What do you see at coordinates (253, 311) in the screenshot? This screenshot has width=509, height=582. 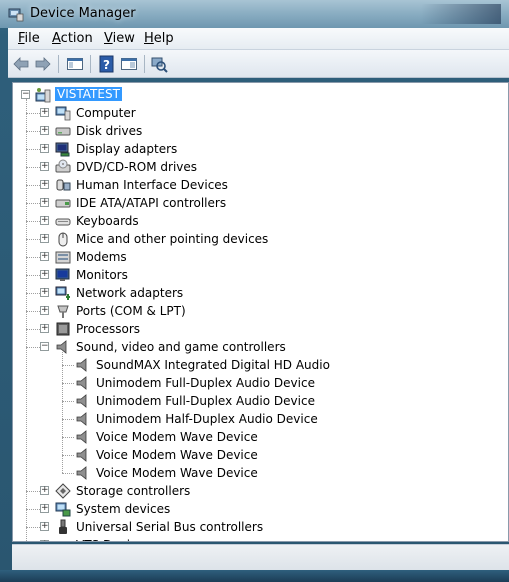 I see `tree-category-ports-com-lpt: + Ports (COM & LPT)` at bounding box center [253, 311].